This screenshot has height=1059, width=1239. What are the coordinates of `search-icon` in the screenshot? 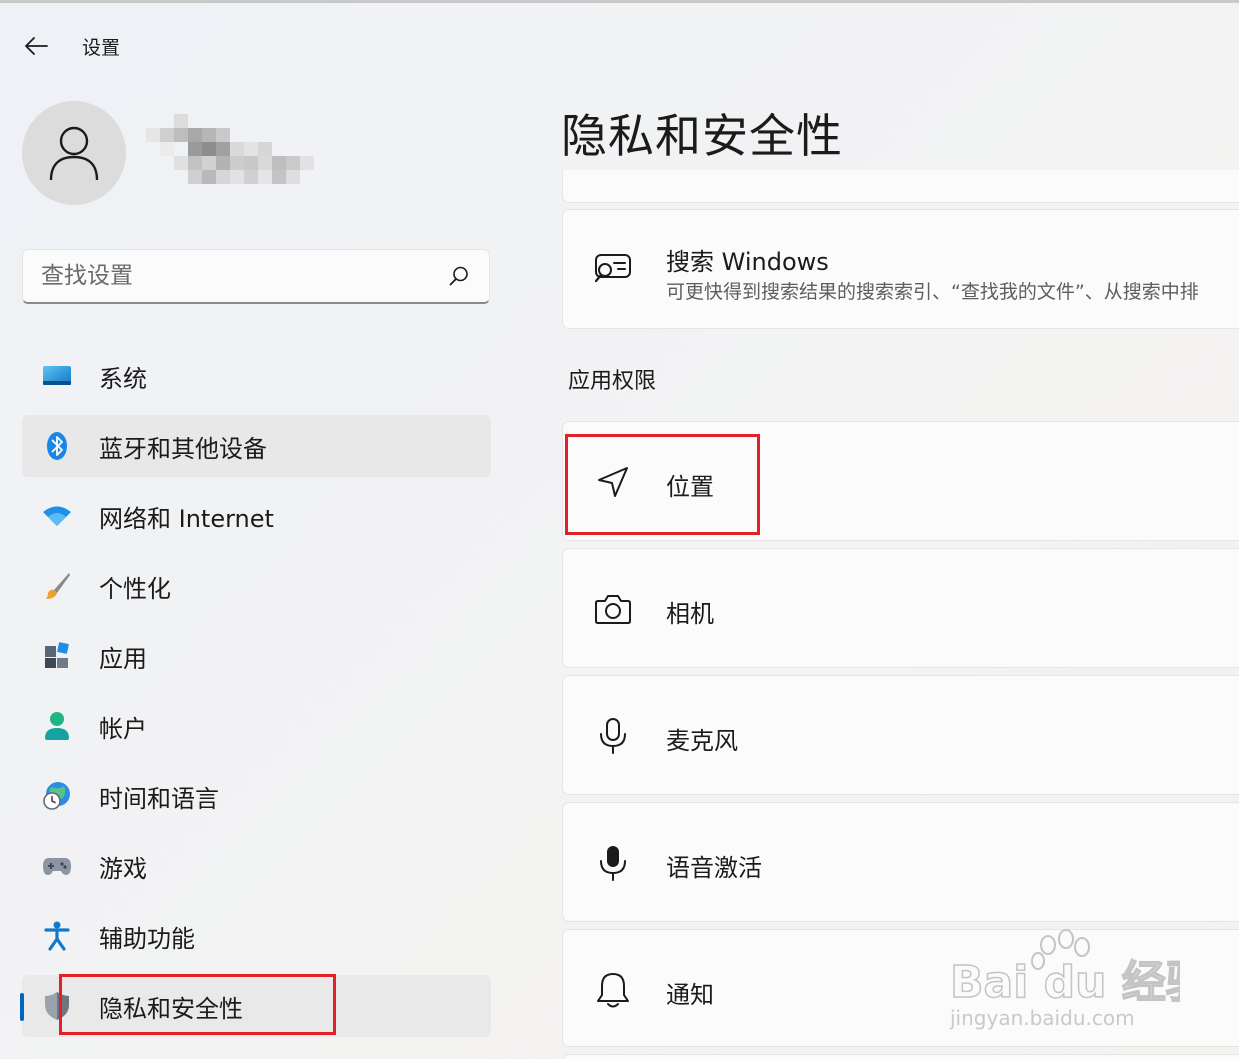 It's located at (459, 276).